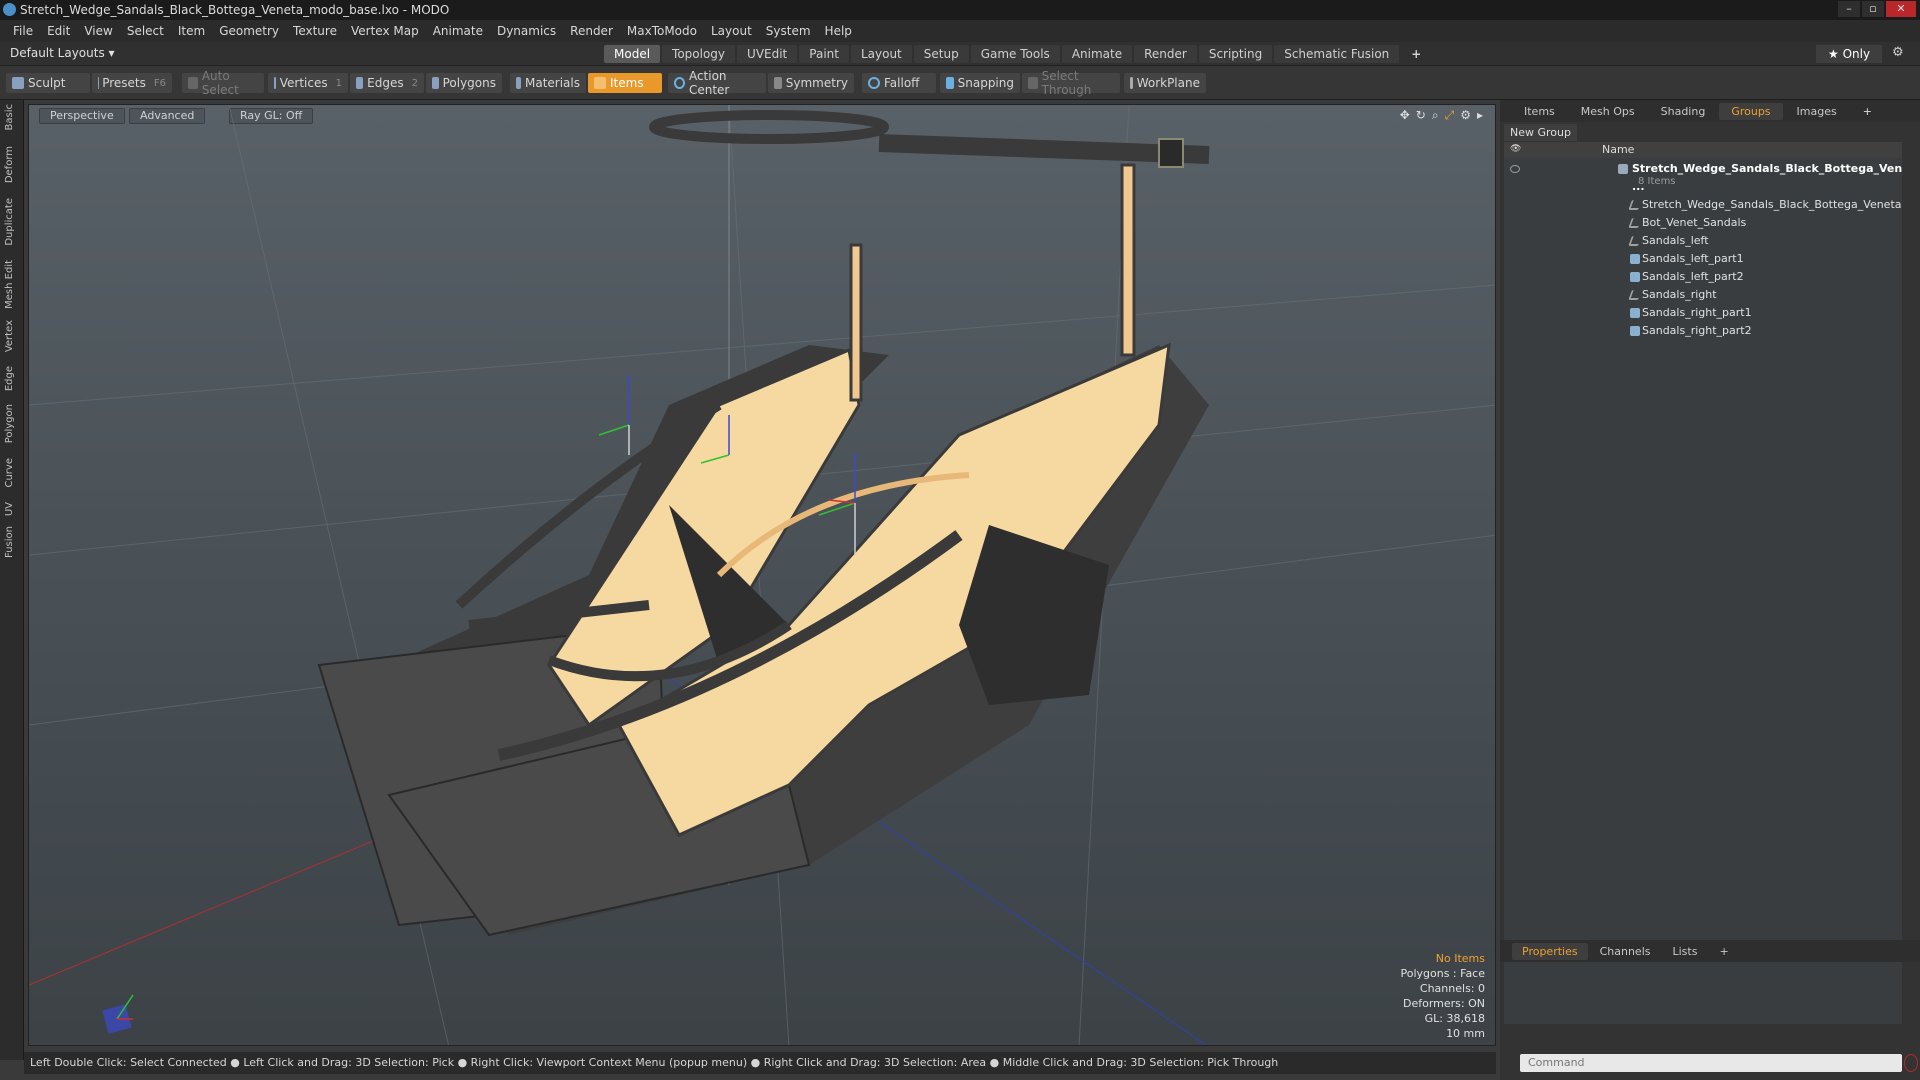 This screenshot has height=1080, width=1920. What do you see at coordinates (9, 542) in the screenshot?
I see `left-tab-fusion: Fusion` at bounding box center [9, 542].